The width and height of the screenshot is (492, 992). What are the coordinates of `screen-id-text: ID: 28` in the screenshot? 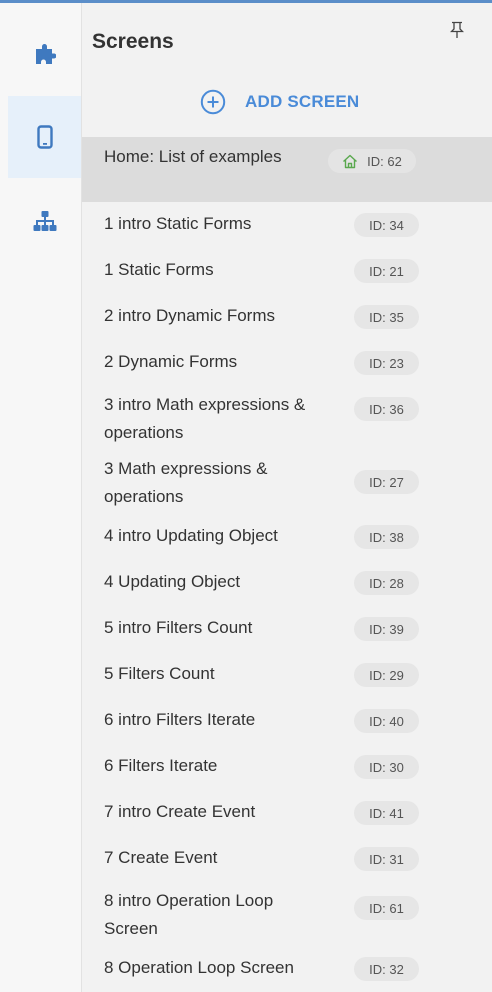 It's located at (386, 583).